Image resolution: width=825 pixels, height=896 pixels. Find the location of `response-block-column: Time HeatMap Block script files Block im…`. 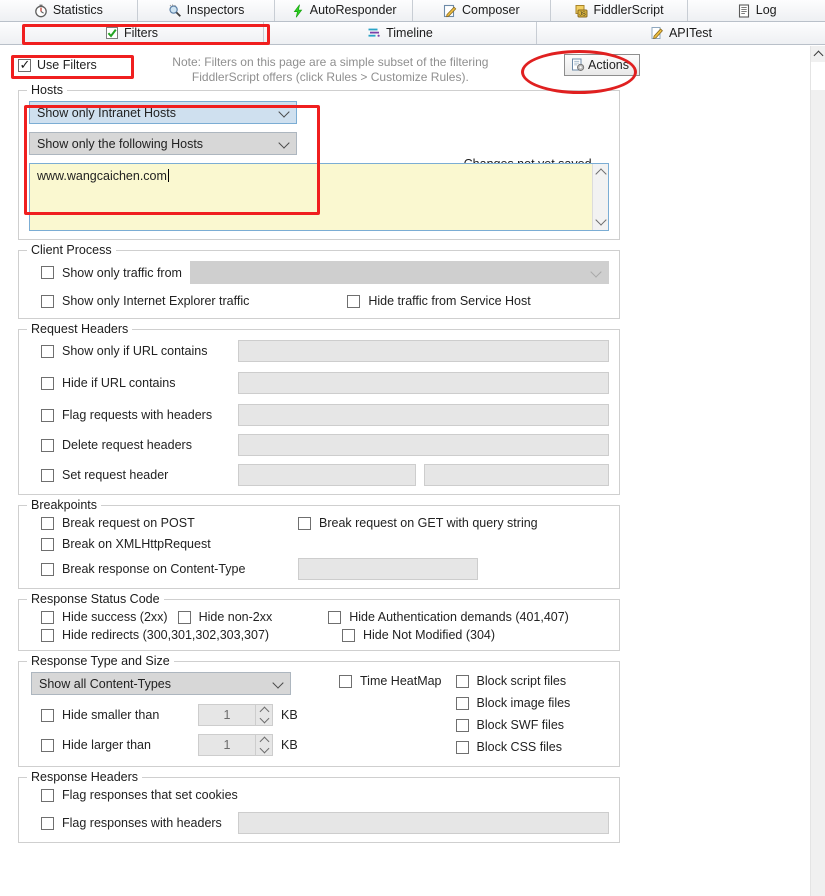

response-block-column: Time HeatMap Block script files Block im… is located at coordinates (469, 714).